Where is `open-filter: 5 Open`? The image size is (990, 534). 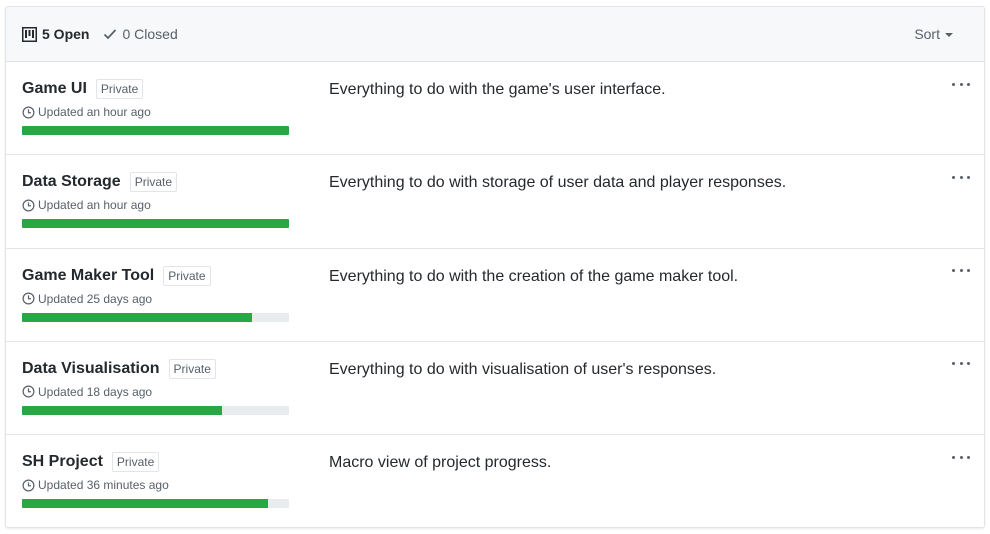 open-filter: 5 Open is located at coordinates (55, 34).